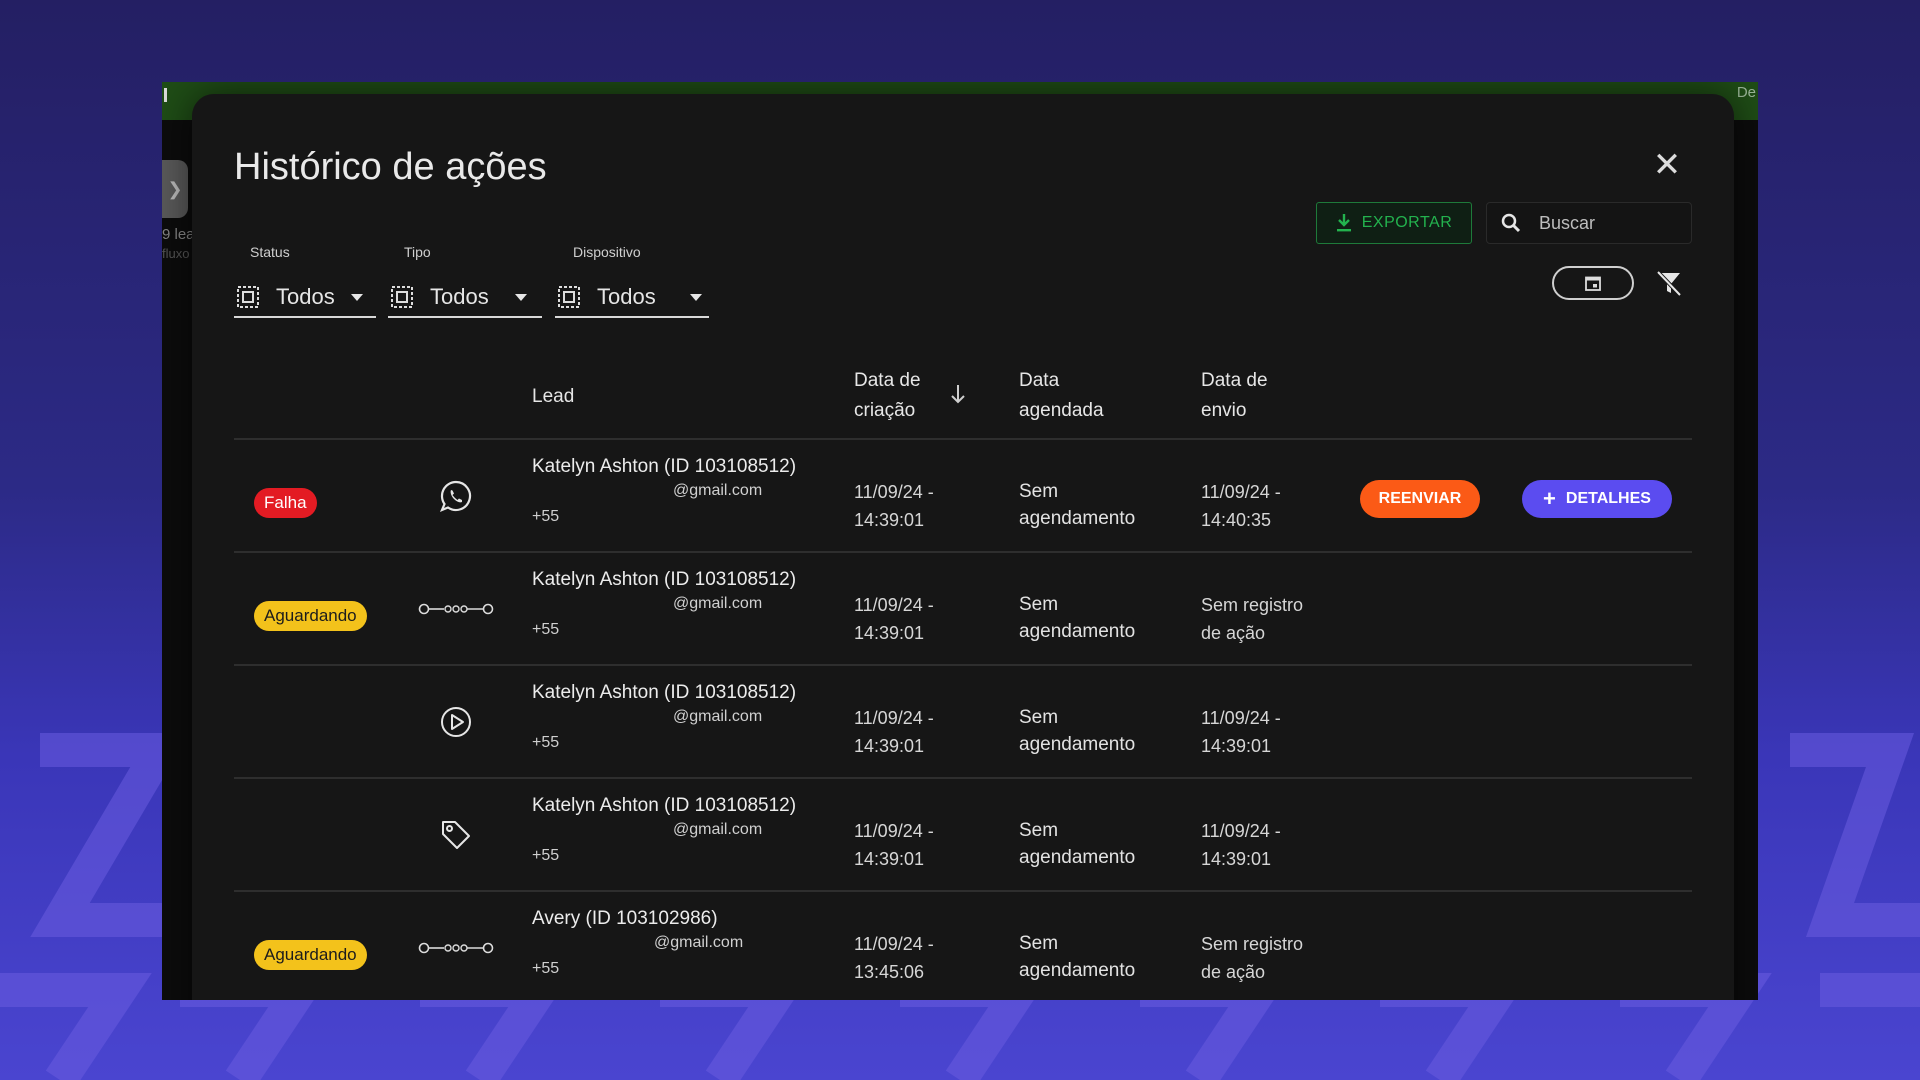 This screenshot has width=1920, height=1080. I want to click on device-filter: Dispositivo Todos, so click(632, 281).